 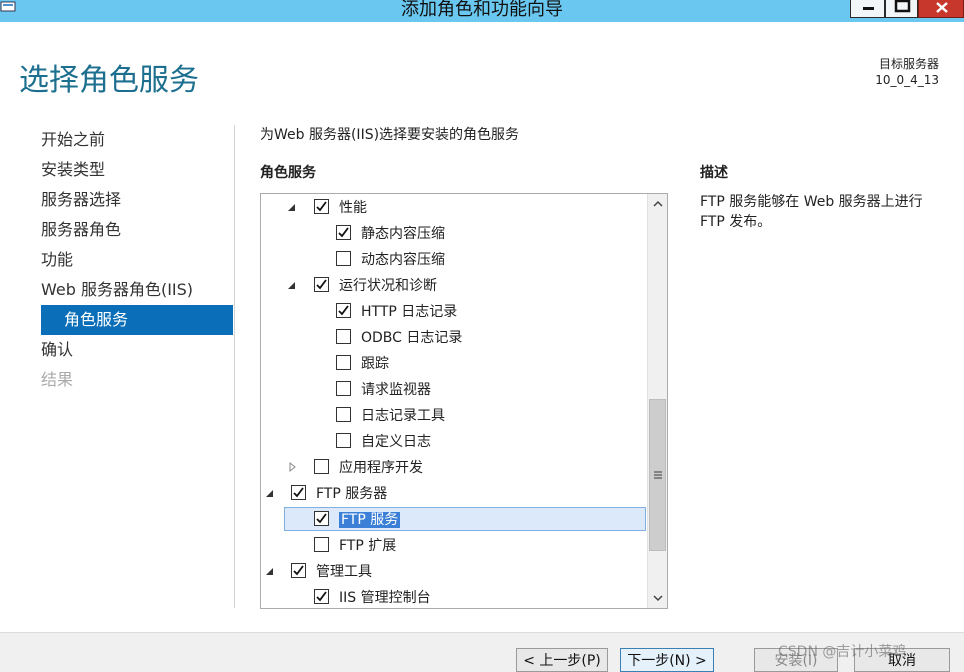 I want to click on scroll-down-button, so click(x=657, y=598).